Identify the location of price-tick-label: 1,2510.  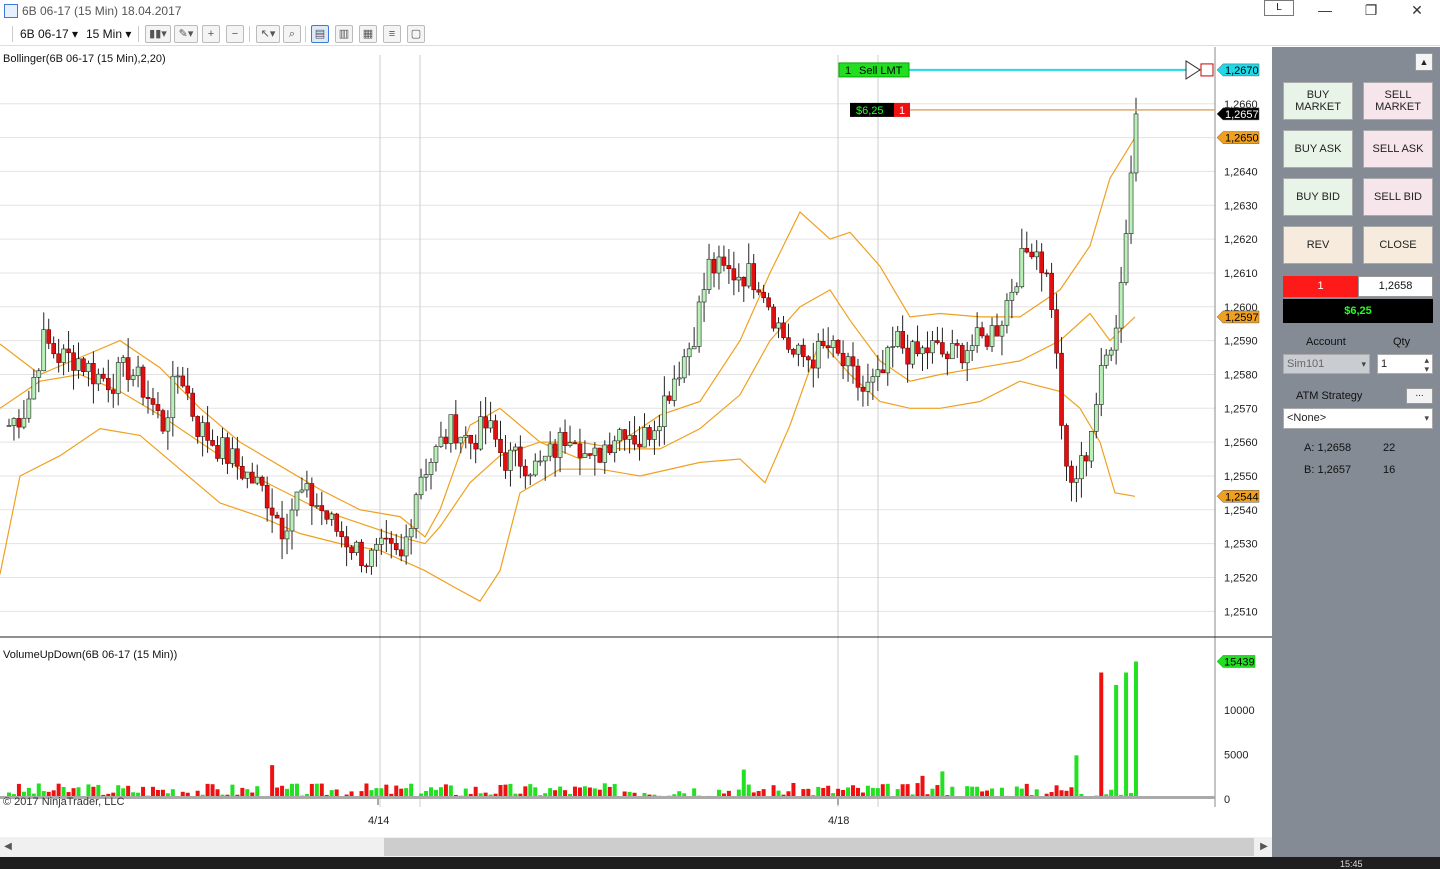
(1241, 612).